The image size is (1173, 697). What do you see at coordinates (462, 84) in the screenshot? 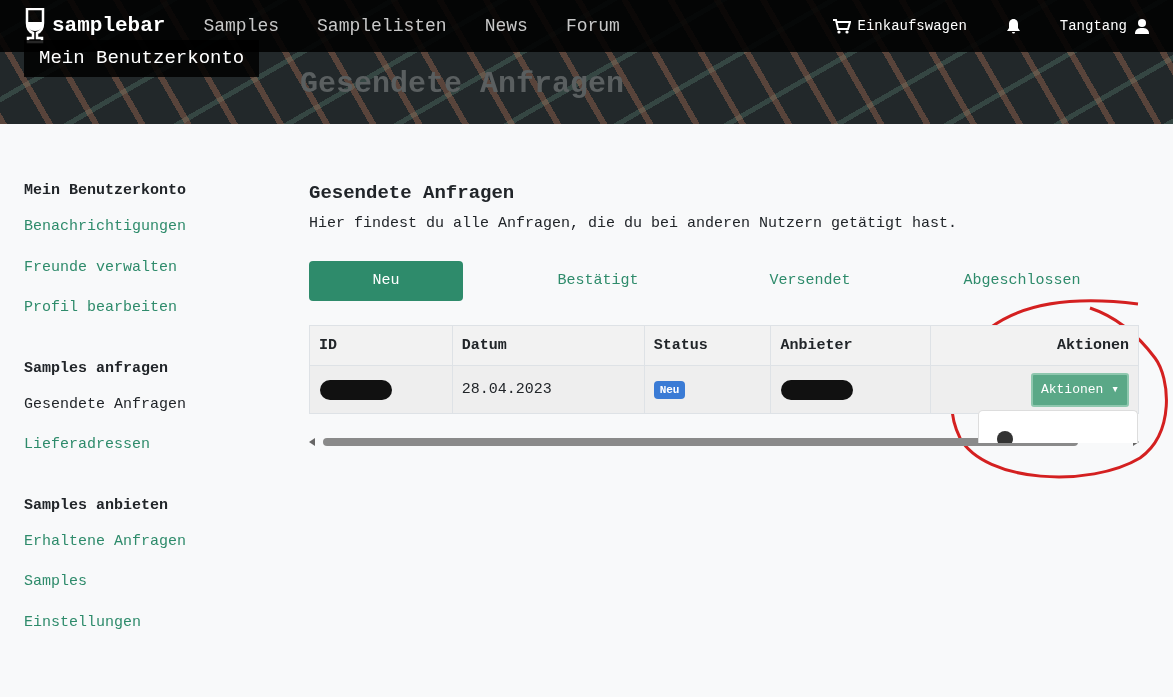
I see `hero-background-title: Gesendete Anfragen` at bounding box center [462, 84].